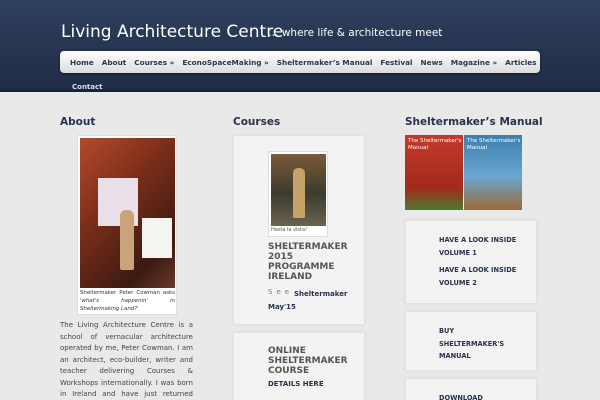  Describe the element at coordinates (432, 62) in the screenshot. I see `nav-news: News` at that location.